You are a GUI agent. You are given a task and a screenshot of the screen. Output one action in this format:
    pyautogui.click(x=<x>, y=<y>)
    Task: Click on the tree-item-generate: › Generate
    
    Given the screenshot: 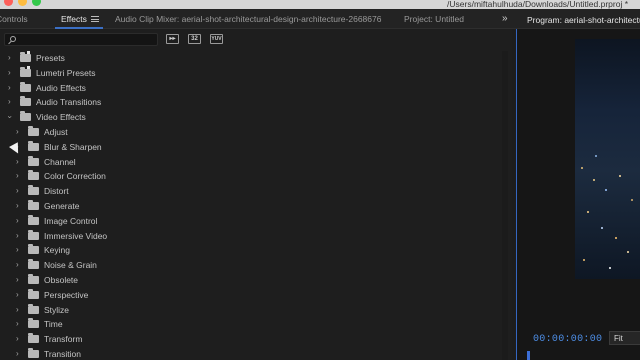 What is the action you would take?
    pyautogui.click(x=250, y=206)
    